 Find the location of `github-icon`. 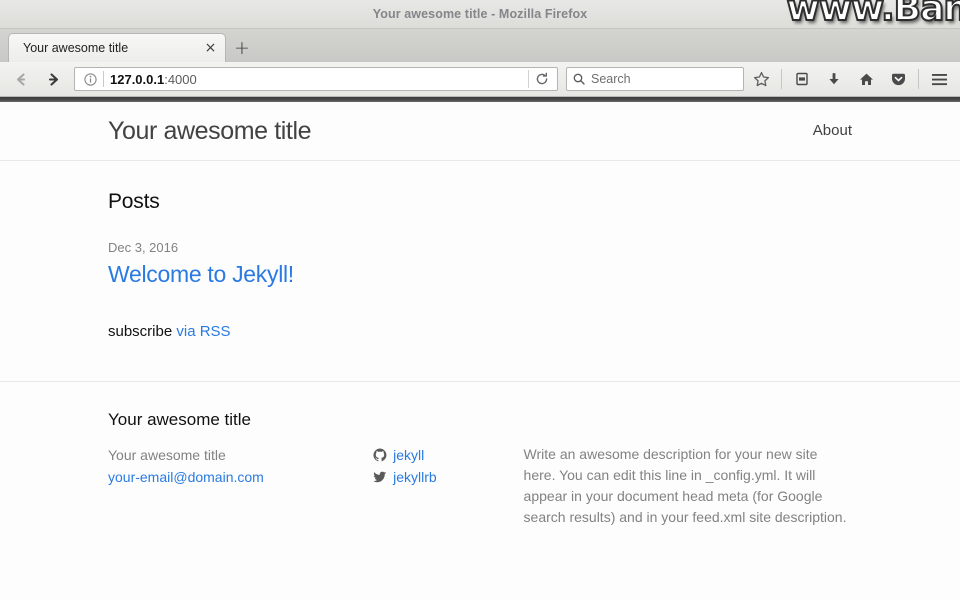

github-icon is located at coordinates (380, 455).